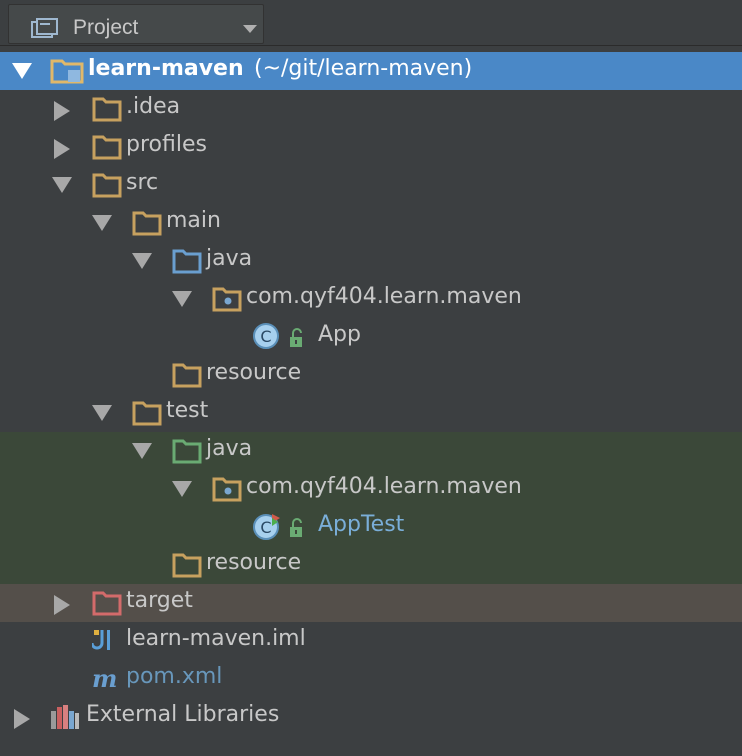  I want to click on class-icon: C, so click(266, 336).